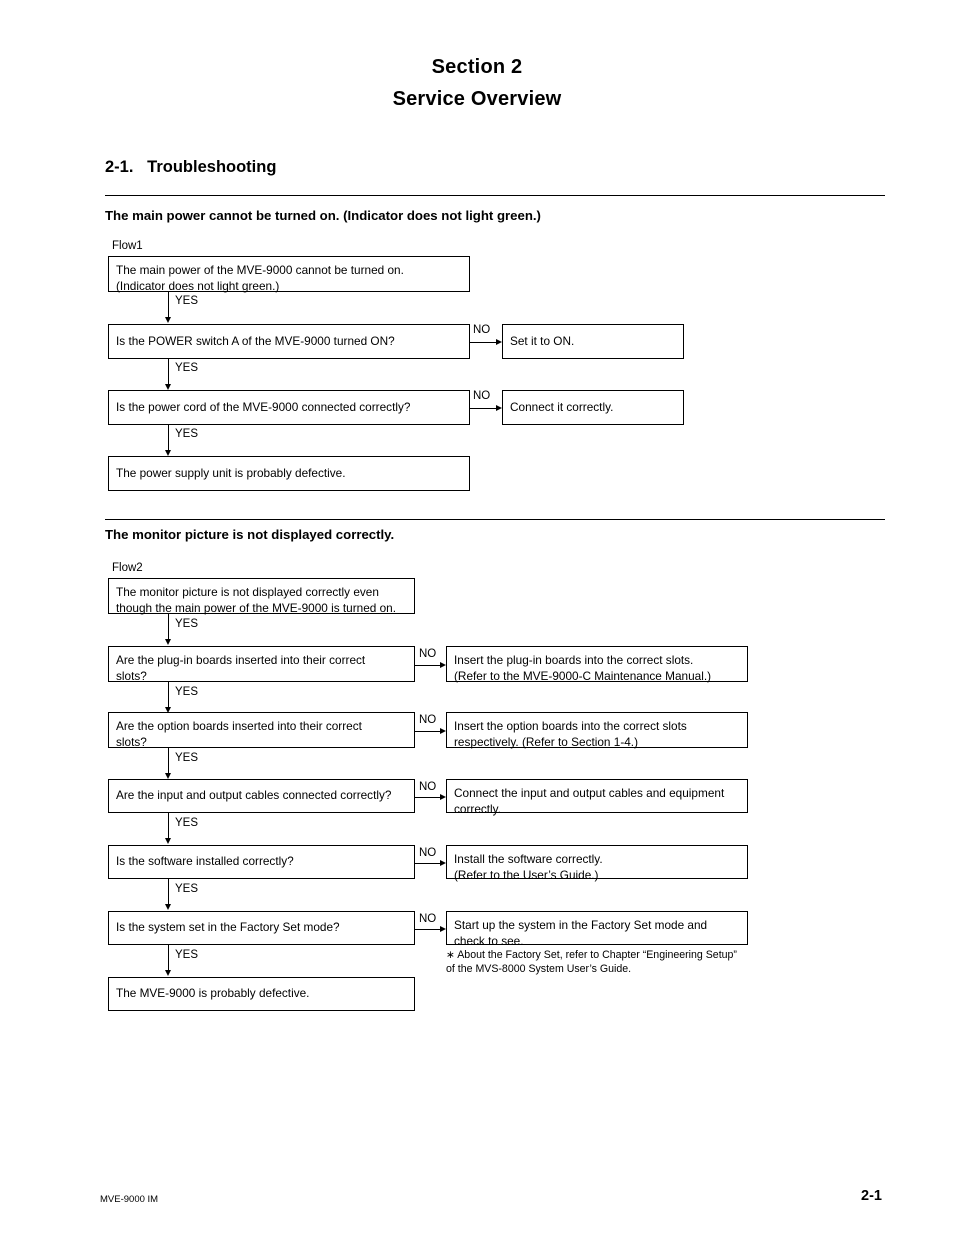 This screenshot has height=1244, width=954. What do you see at coordinates (428, 720) in the screenshot?
I see `flow2-no-2: NO` at bounding box center [428, 720].